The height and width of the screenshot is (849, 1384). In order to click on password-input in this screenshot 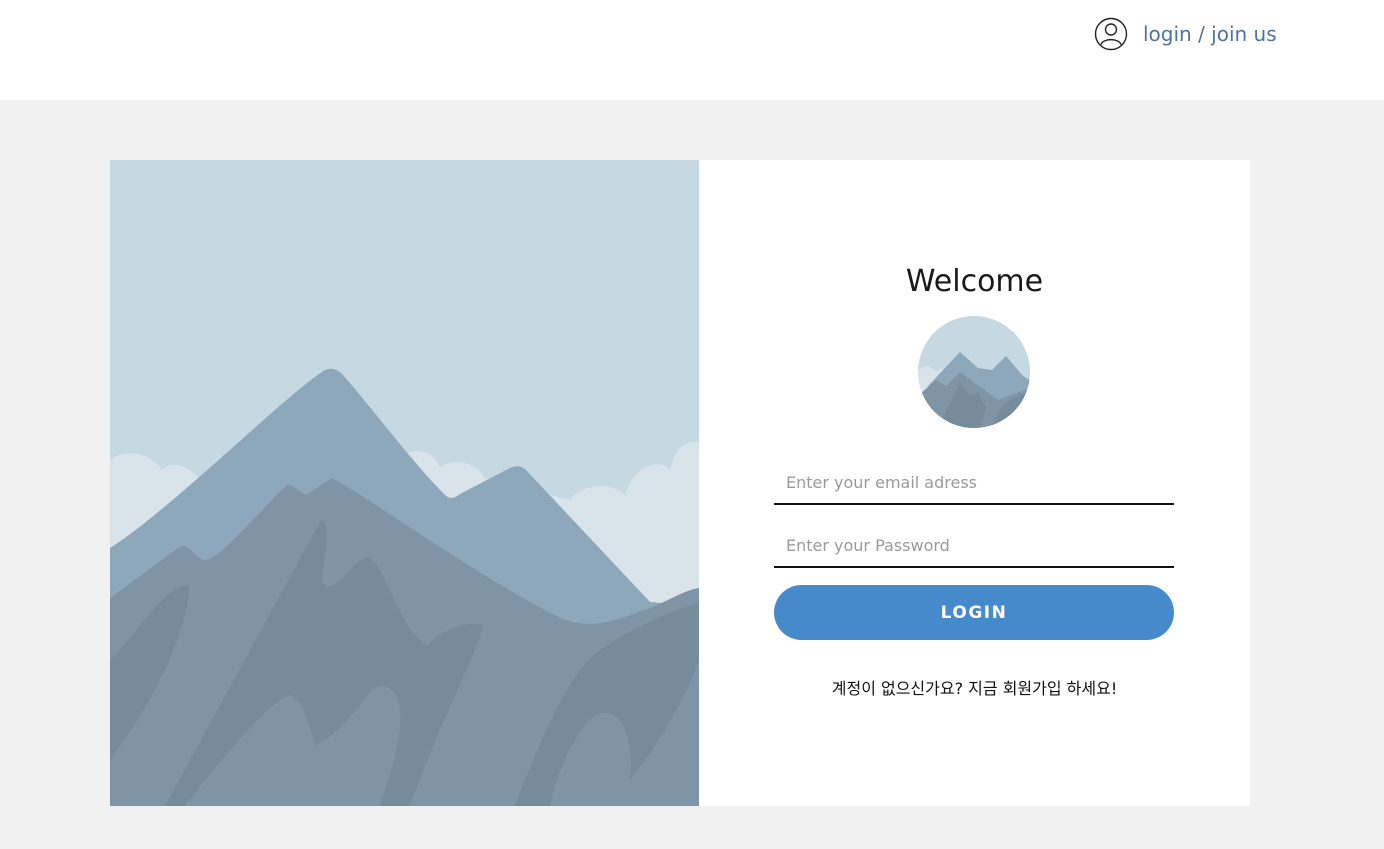, I will do `click(974, 546)`.